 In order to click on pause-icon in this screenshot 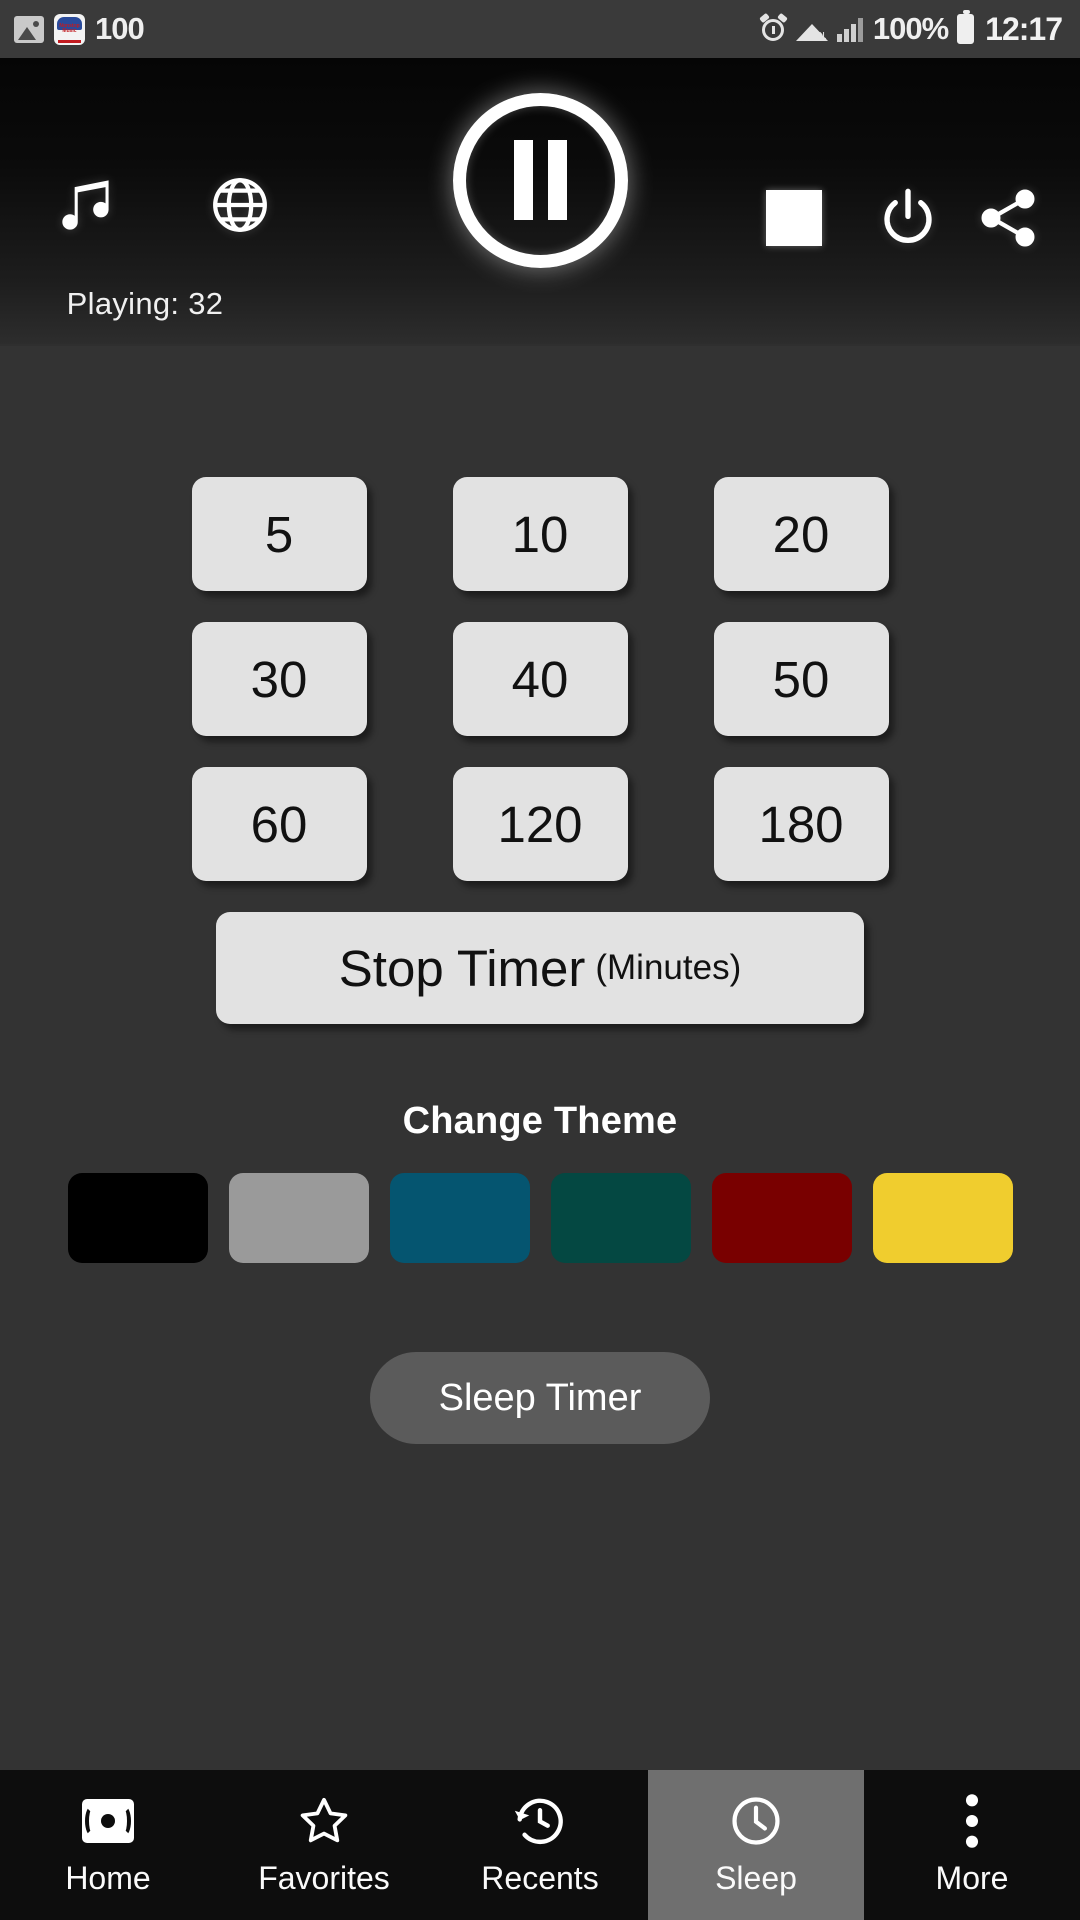, I will do `click(540, 180)`.